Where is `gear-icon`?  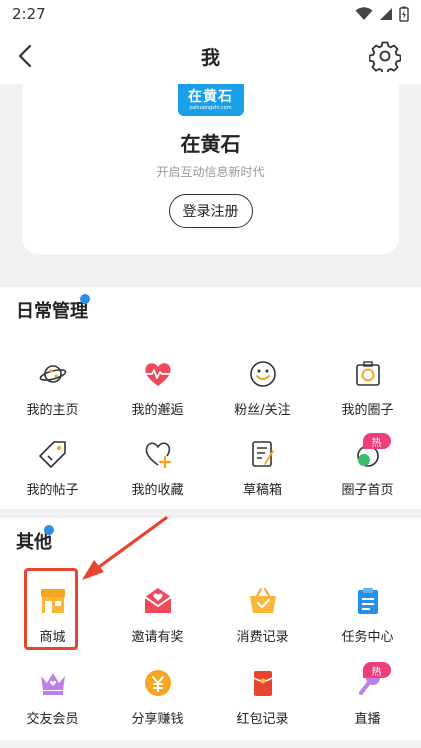
gear-icon is located at coordinates (385, 56).